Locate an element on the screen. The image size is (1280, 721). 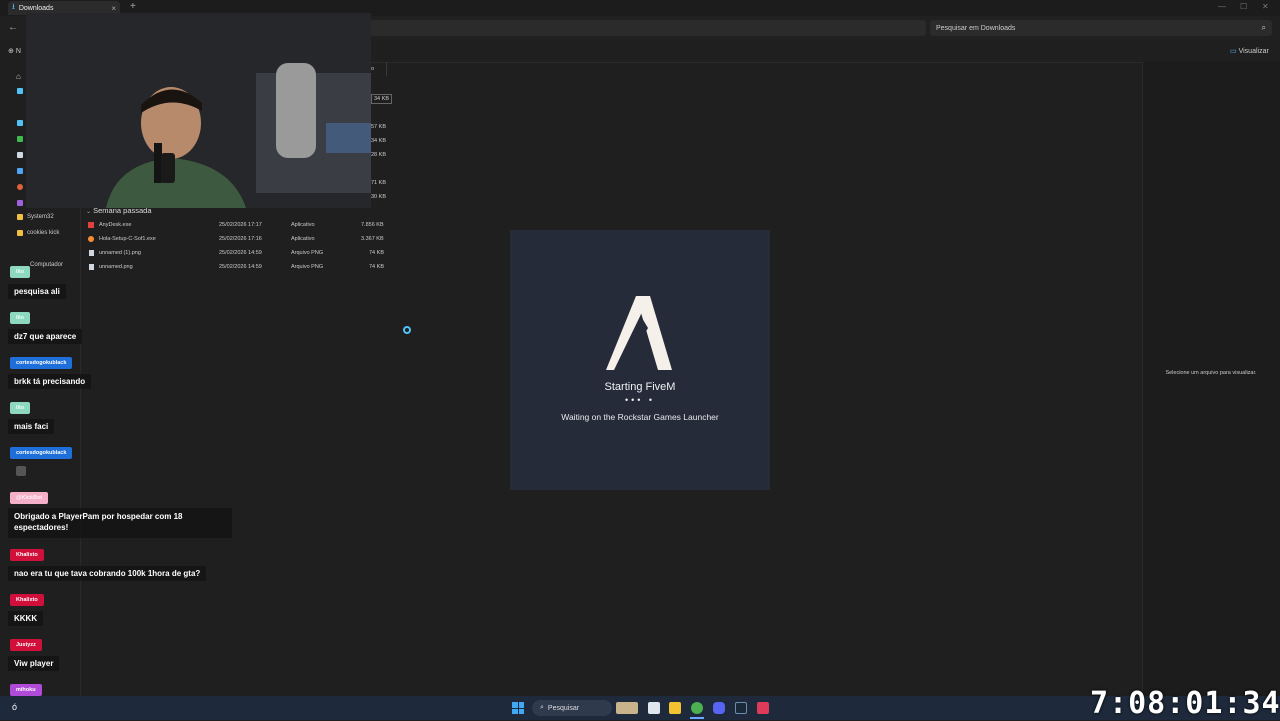
back-arrow-icon: ← is located at coordinates (13, 27).